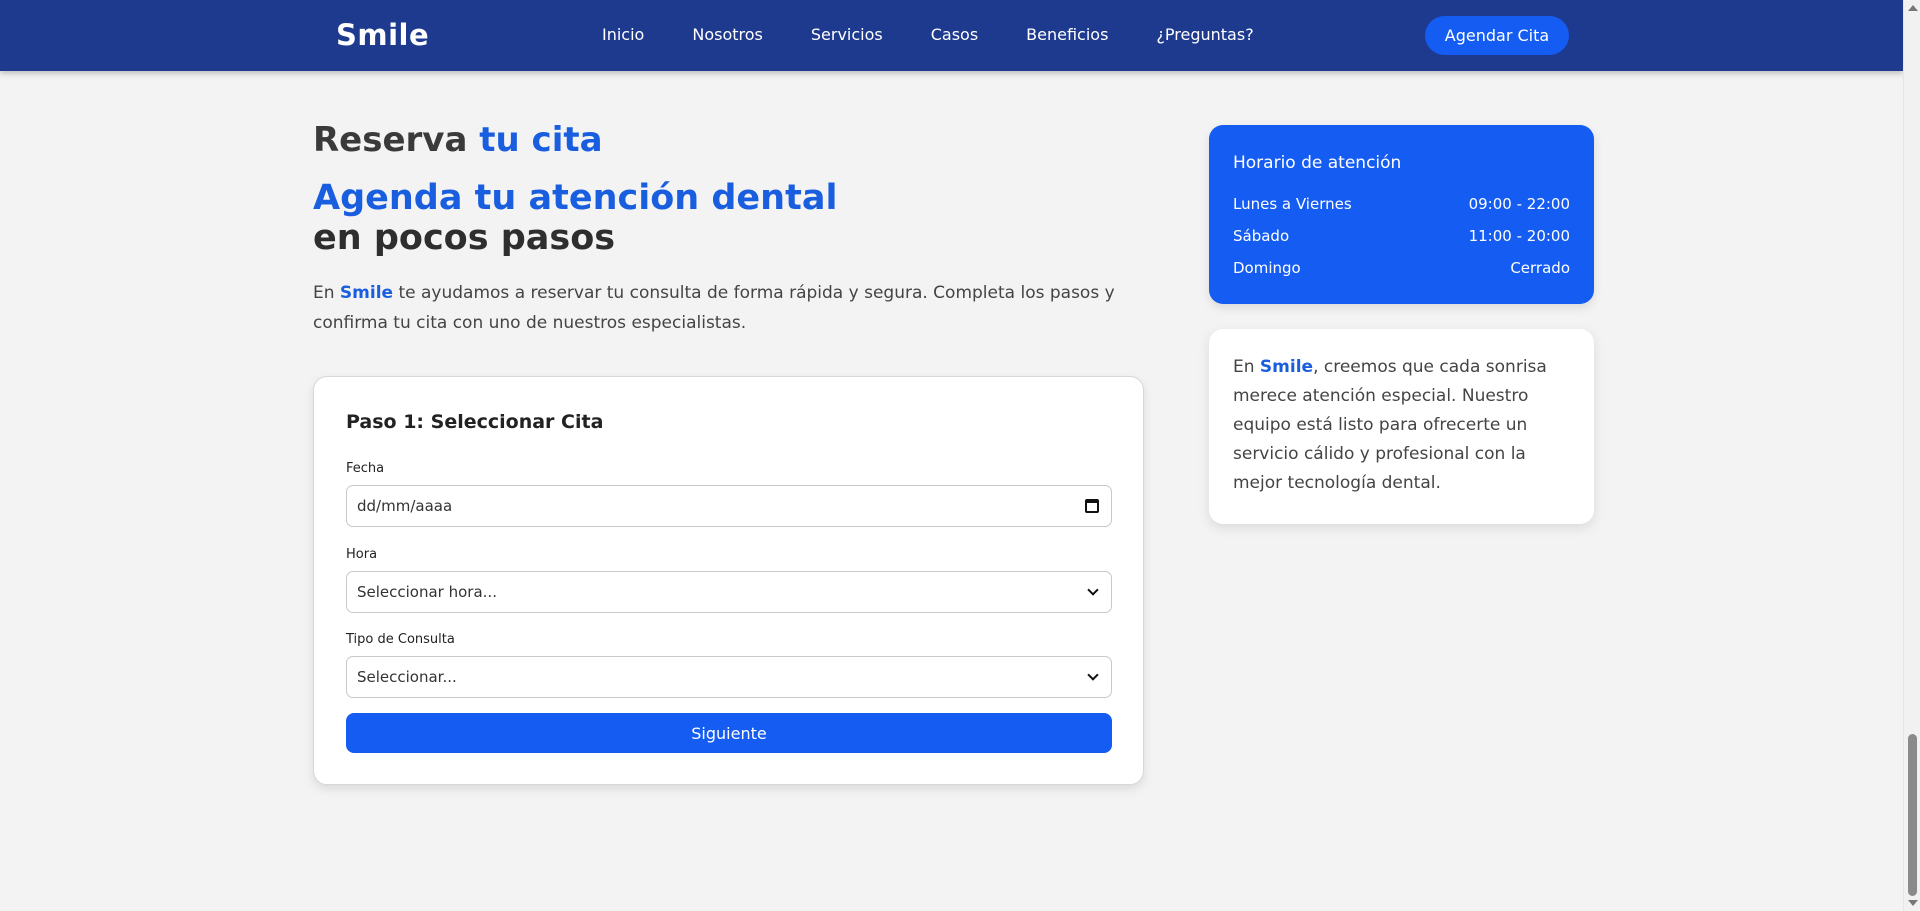 This screenshot has height=911, width=1920. Describe the element at coordinates (475, 422) in the screenshot. I see `step-title: Paso 1: Seleccionar Cita` at that location.